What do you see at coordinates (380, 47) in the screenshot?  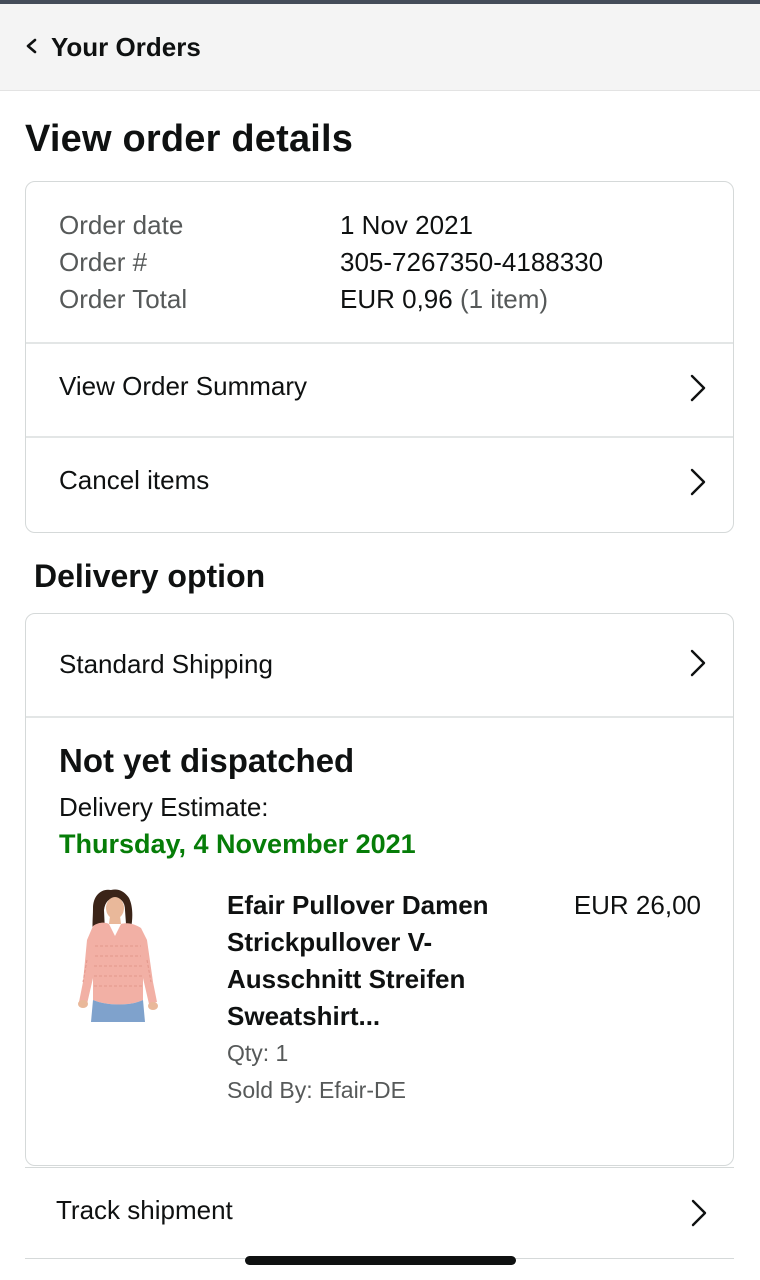 I see `top-nav-bar: Your Orders` at bounding box center [380, 47].